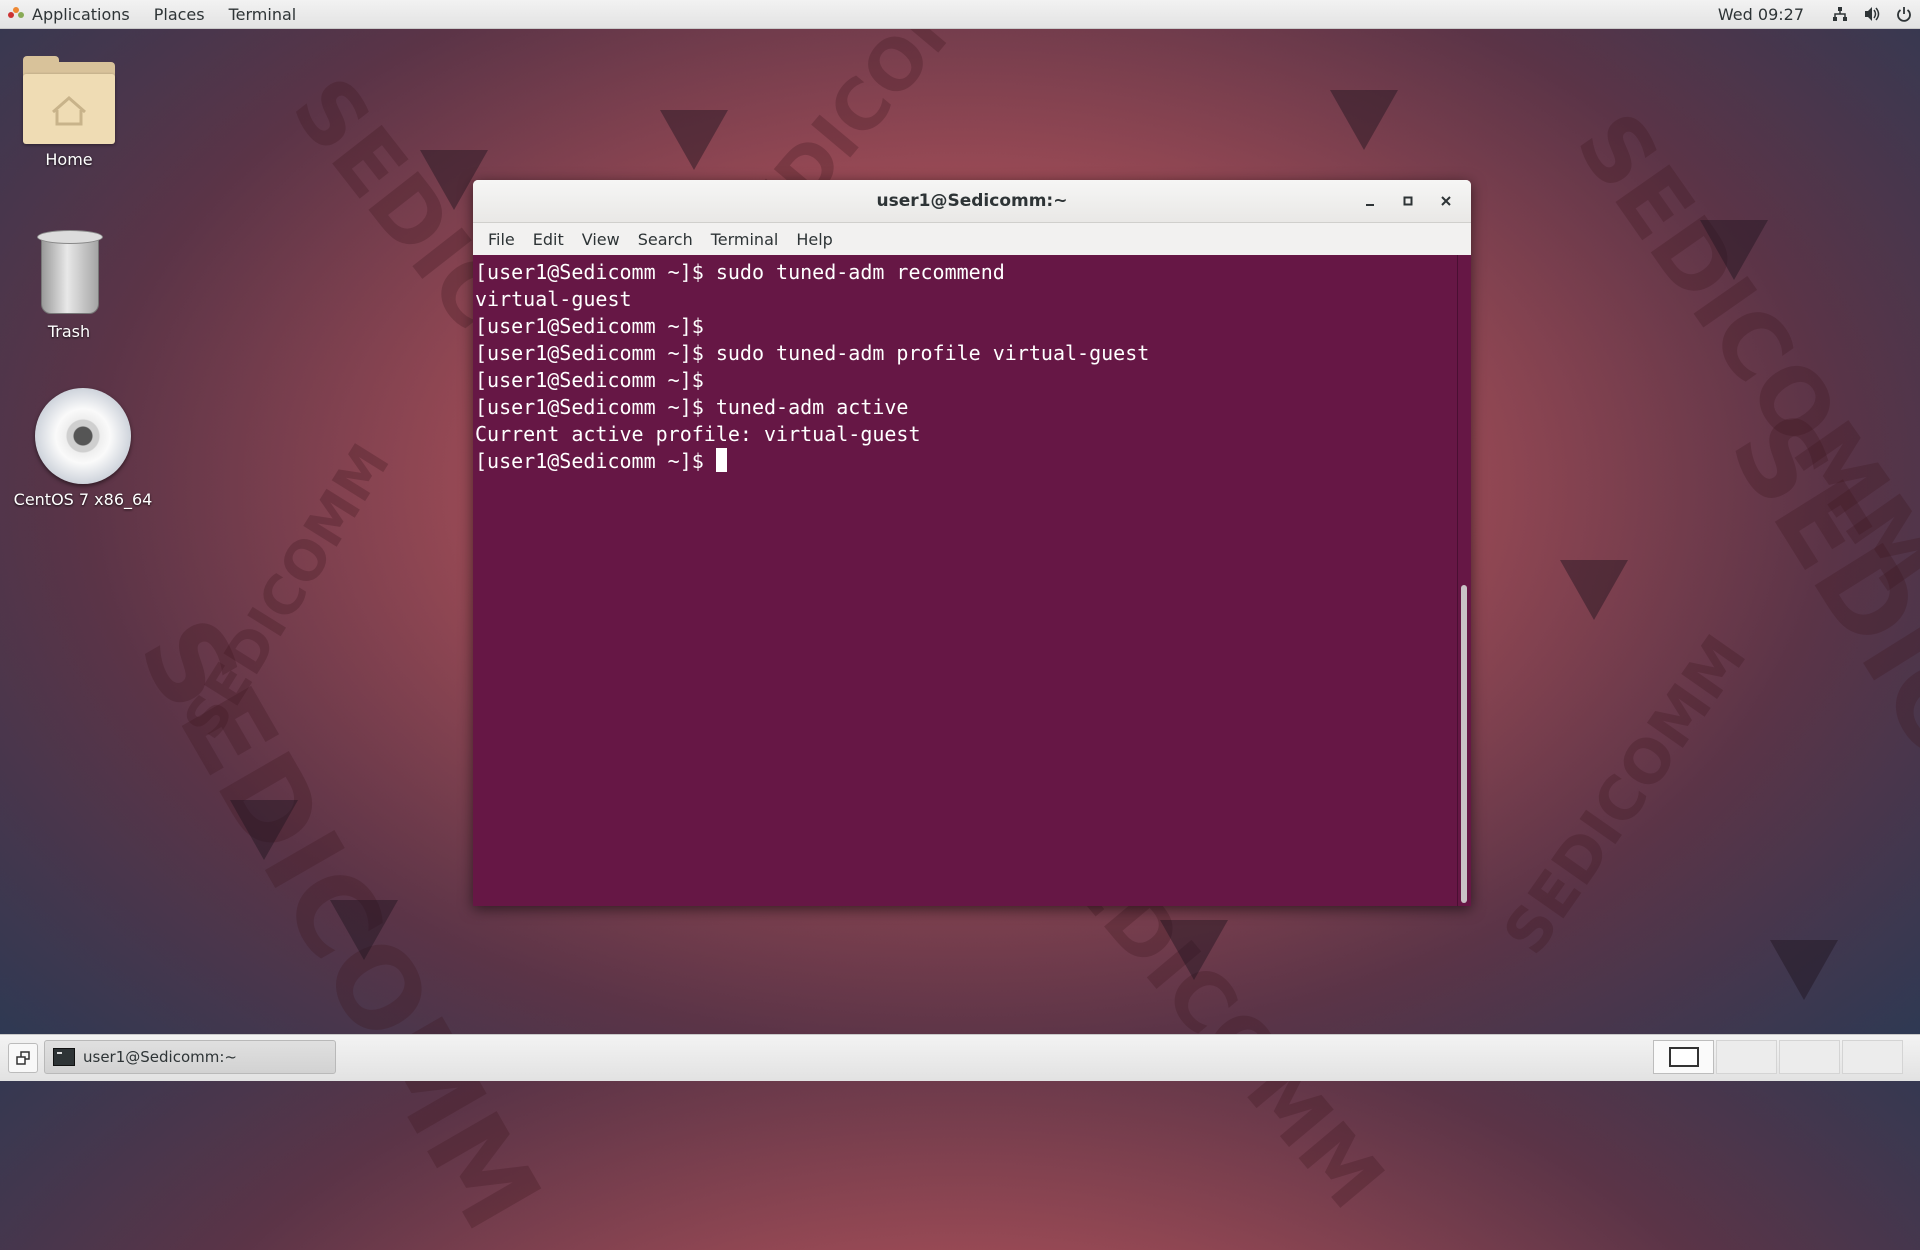 The height and width of the screenshot is (1250, 1920). Describe the element at coordinates (553, 299) in the screenshot. I see `terminal-line: virtual-guest` at that location.